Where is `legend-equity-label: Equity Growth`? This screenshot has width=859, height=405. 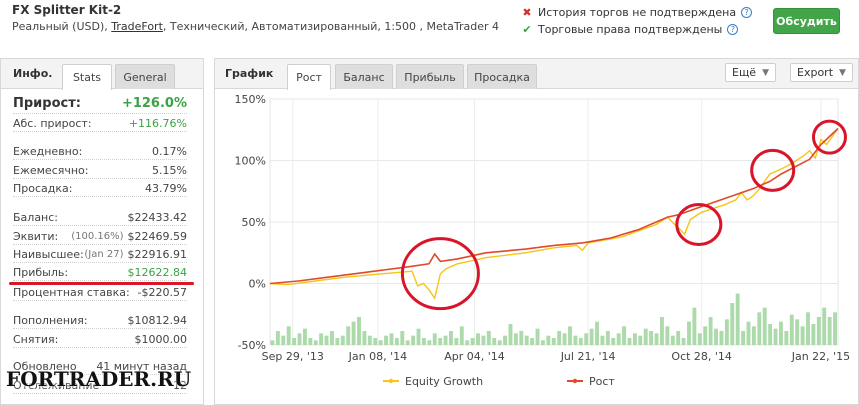
legend-equity-label: Equity Growth is located at coordinates (444, 381).